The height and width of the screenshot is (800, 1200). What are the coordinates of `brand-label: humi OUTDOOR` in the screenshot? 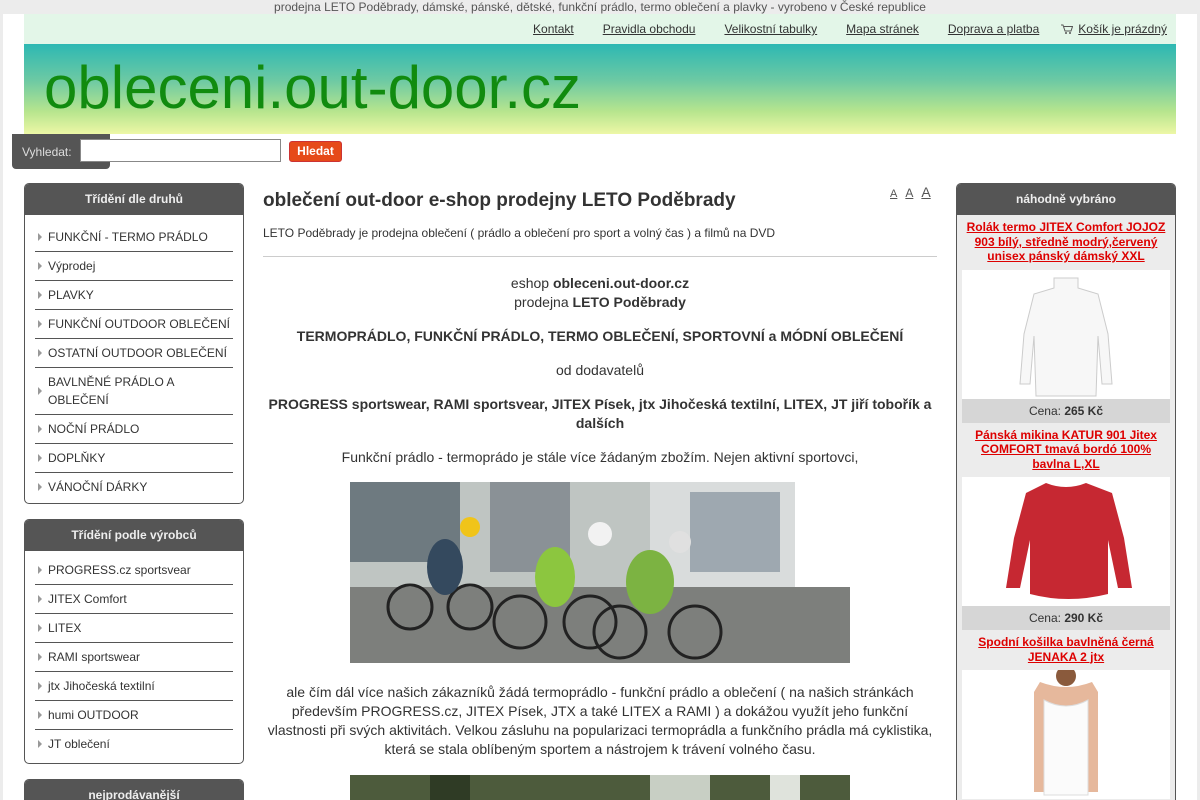 It's located at (140, 715).